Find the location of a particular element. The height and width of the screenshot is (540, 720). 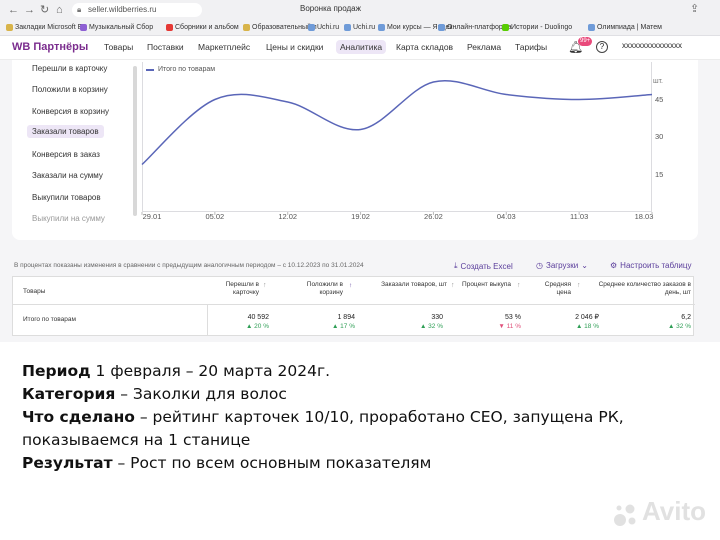

chevron-down-icon: ⌄ is located at coordinates (584, 265).